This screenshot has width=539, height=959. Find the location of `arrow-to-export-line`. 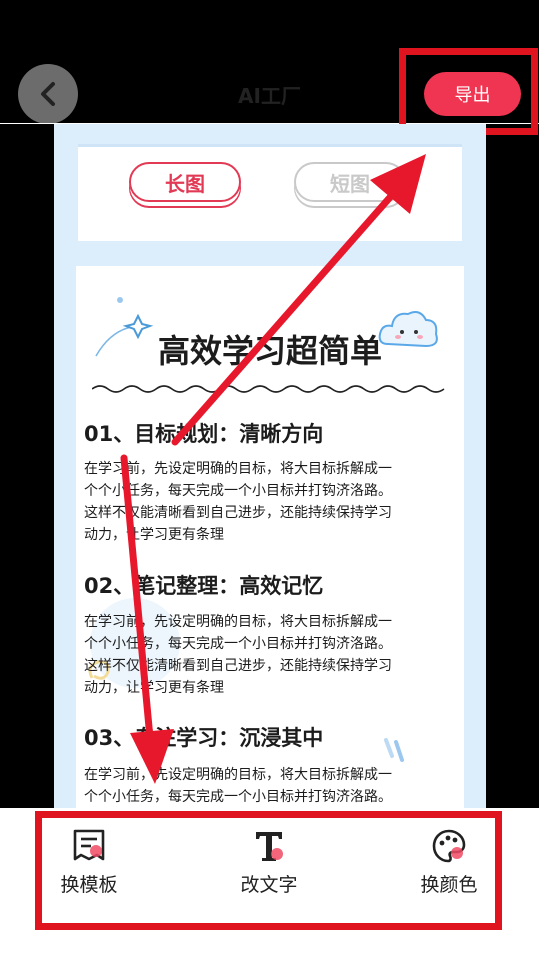

arrow-to-export-line is located at coordinates (283, 318).